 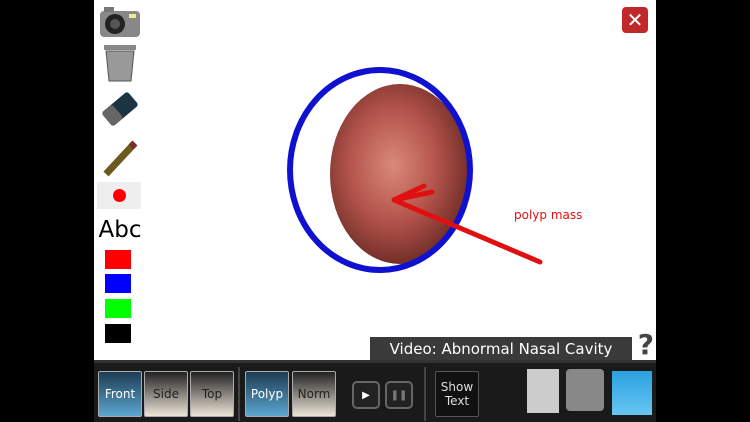 What do you see at coordinates (366, 395) in the screenshot?
I see `play-button: ▶` at bounding box center [366, 395].